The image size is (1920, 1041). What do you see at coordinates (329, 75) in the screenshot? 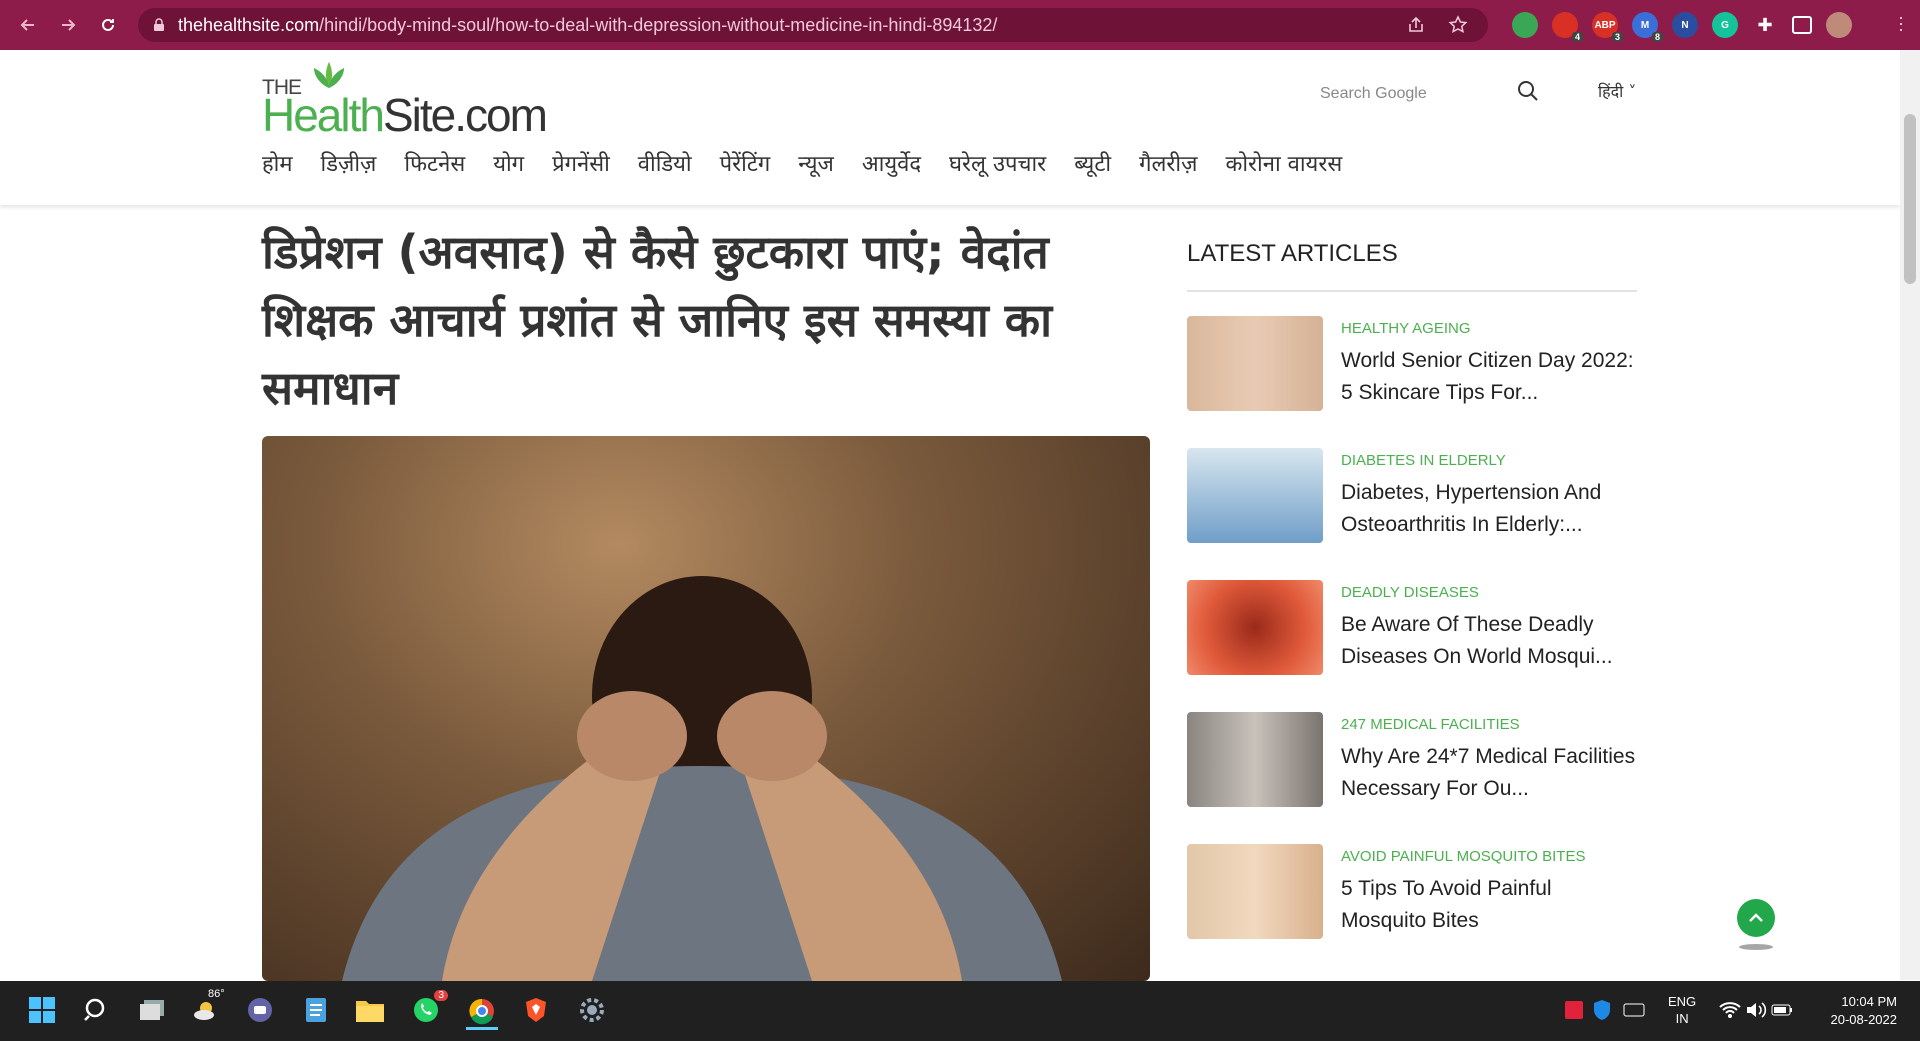
I see `leaf-logo-icon` at bounding box center [329, 75].